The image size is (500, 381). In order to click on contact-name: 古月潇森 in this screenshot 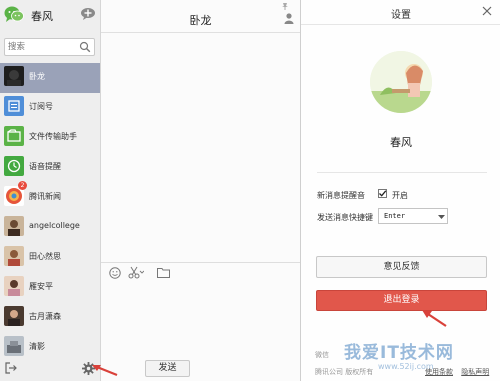, I will do `click(45, 316)`.